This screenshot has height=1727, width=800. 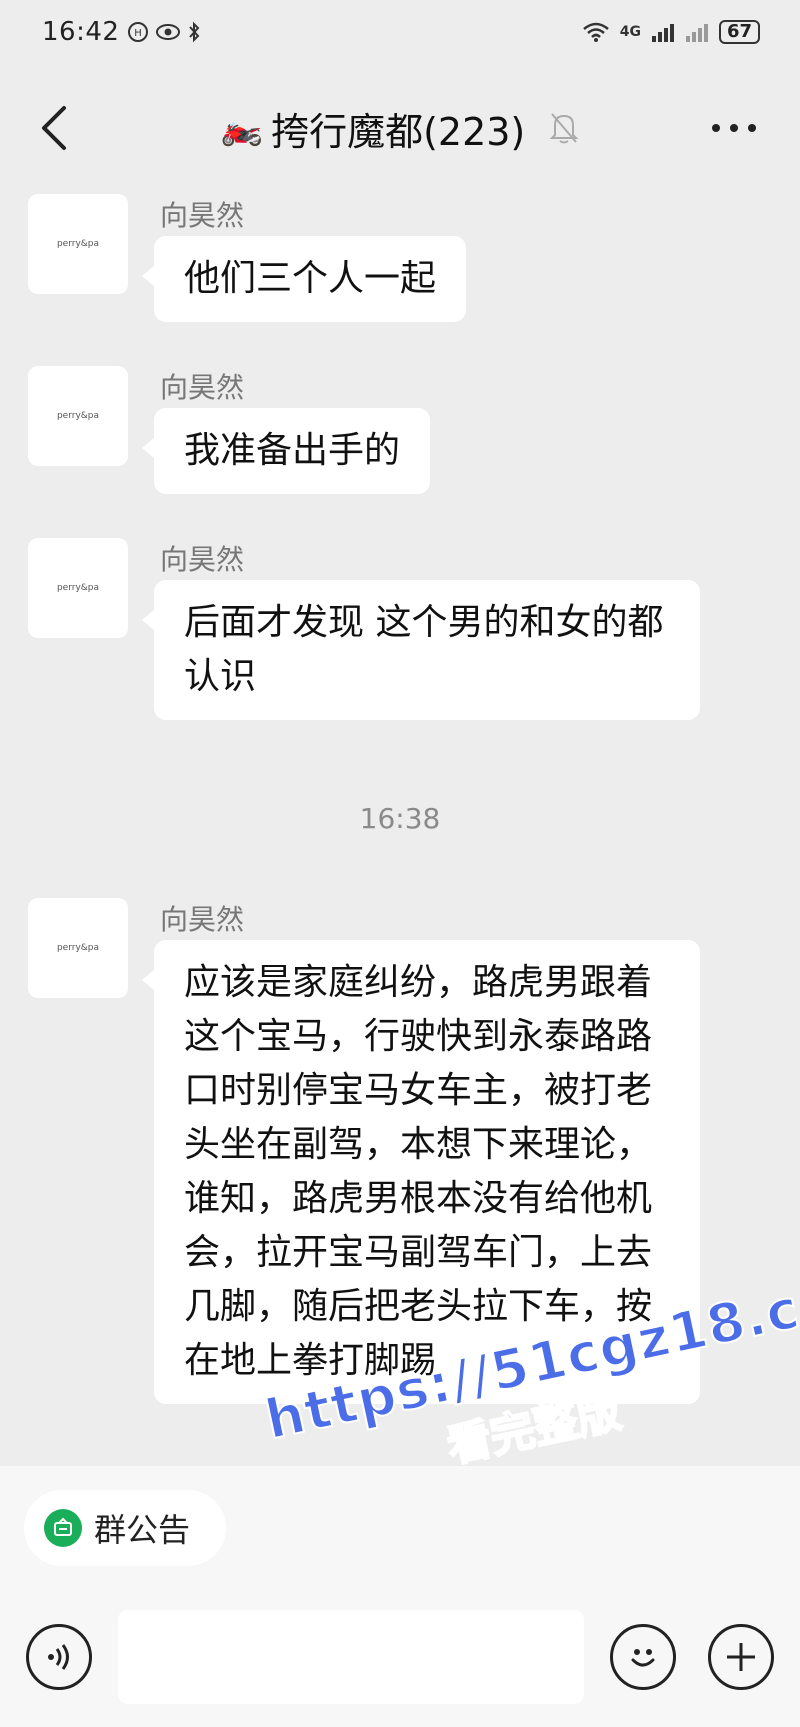 I want to click on hd-call-icon: H, so click(x=138, y=32).